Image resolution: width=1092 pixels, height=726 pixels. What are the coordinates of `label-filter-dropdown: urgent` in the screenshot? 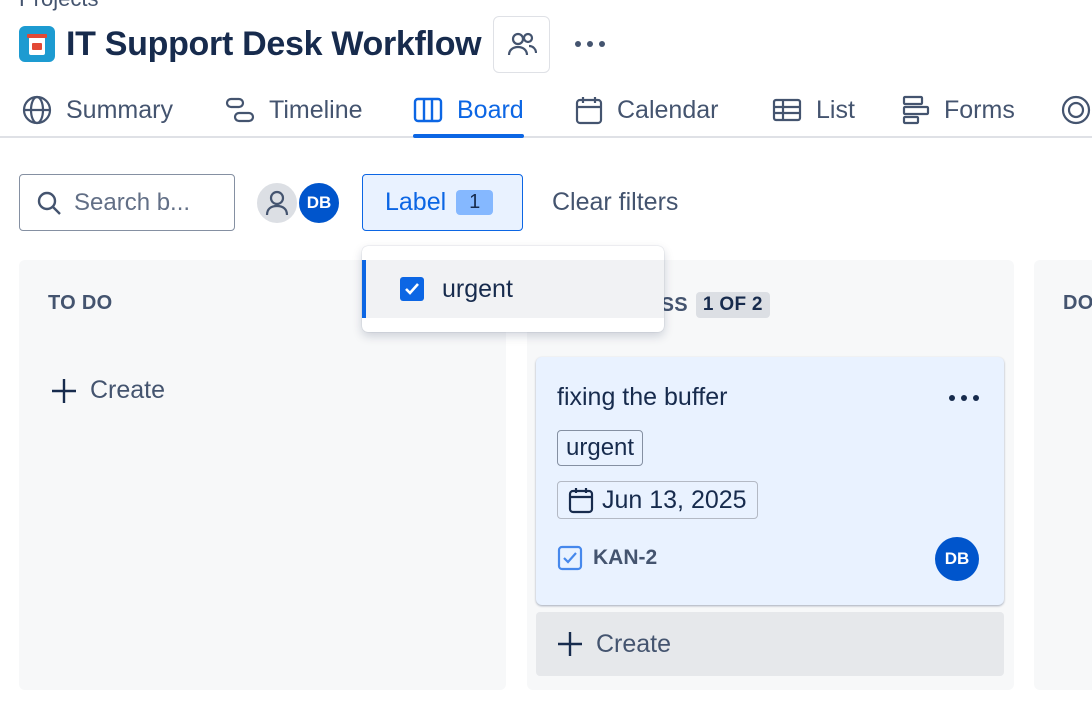 It's located at (513, 289).